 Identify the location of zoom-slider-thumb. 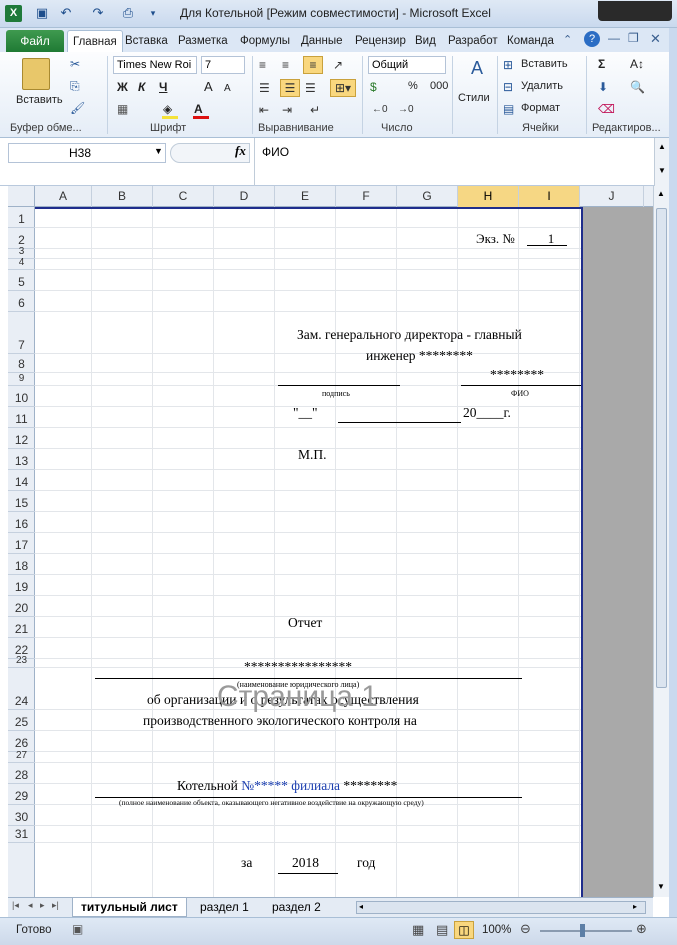
(582, 930).